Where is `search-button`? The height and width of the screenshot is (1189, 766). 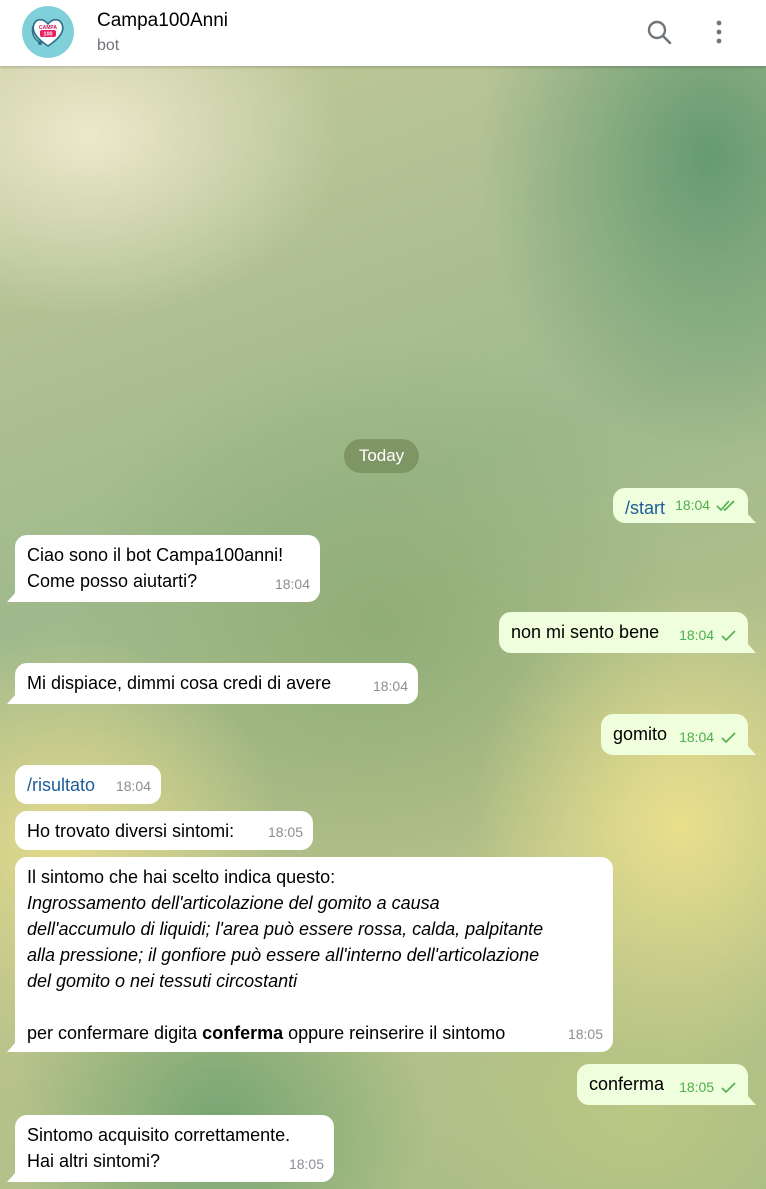
search-button is located at coordinates (659, 32).